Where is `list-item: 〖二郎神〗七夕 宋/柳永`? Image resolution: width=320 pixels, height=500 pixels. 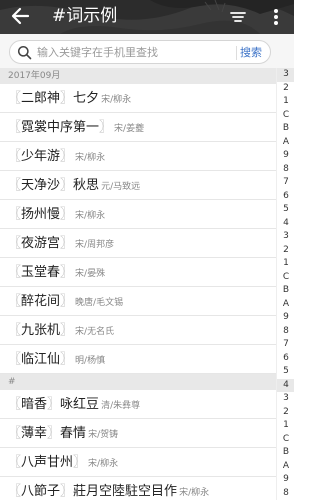
list-item: 〖二郎神〗七夕 宋/柳永 is located at coordinates (138, 98).